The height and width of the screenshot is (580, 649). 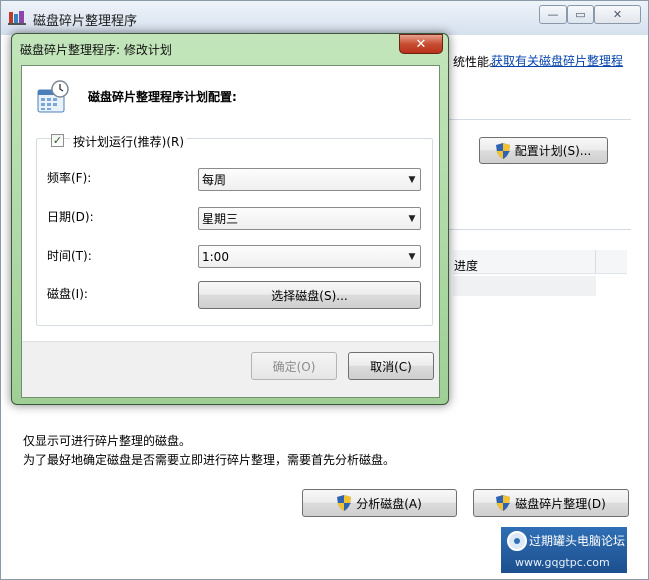 I want to click on maximize-icon: ▭, so click(x=580, y=14).